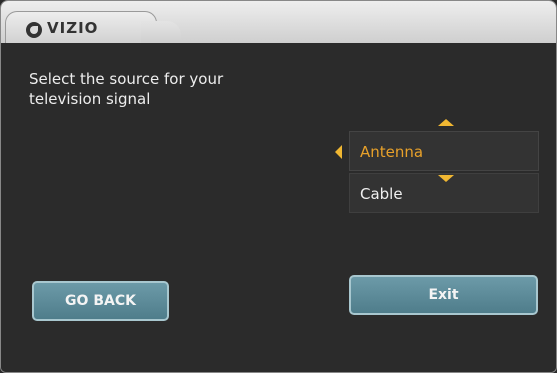  I want to click on scroll-down-arrow-icon, so click(446, 178).